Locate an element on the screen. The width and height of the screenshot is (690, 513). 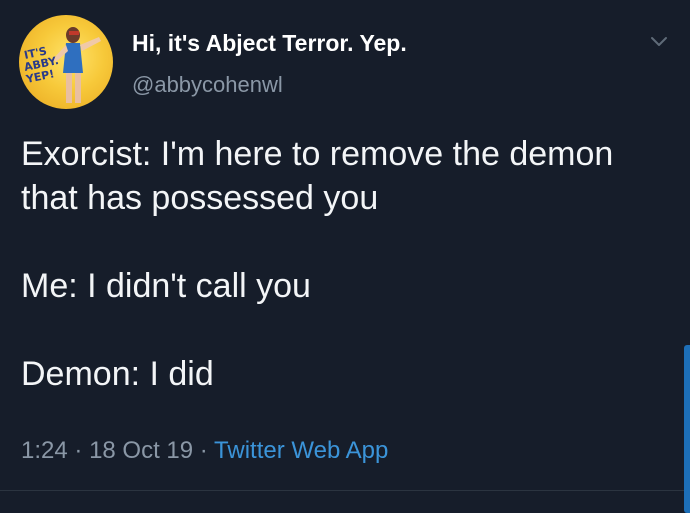
avatar: IT'S ABBY. YEP! is located at coordinates (66, 62).